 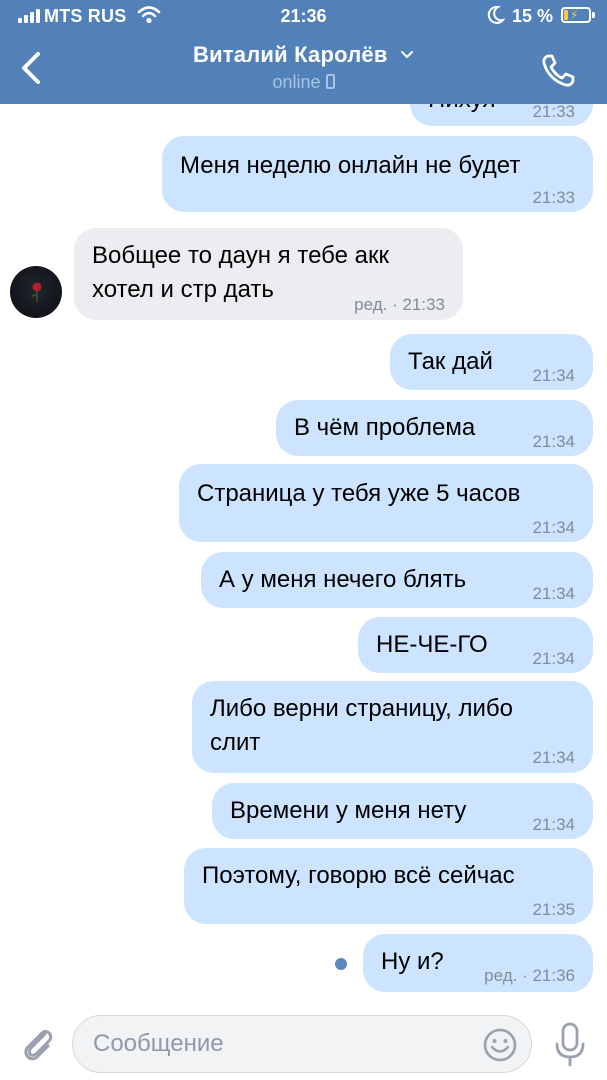 I want to click on message-time: 21:33, so click(x=553, y=197).